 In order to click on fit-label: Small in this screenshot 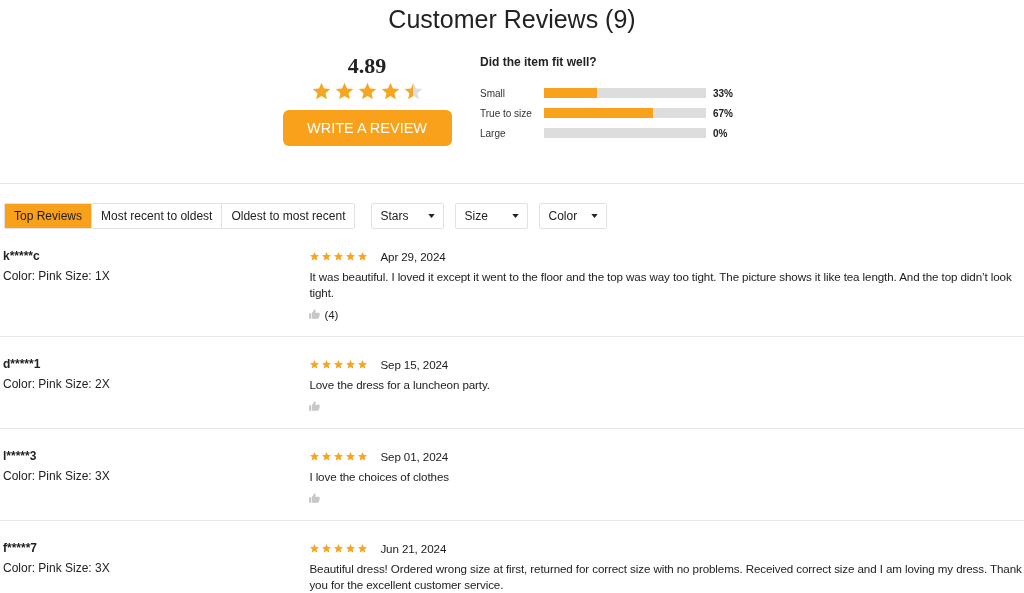, I will do `click(493, 93)`.